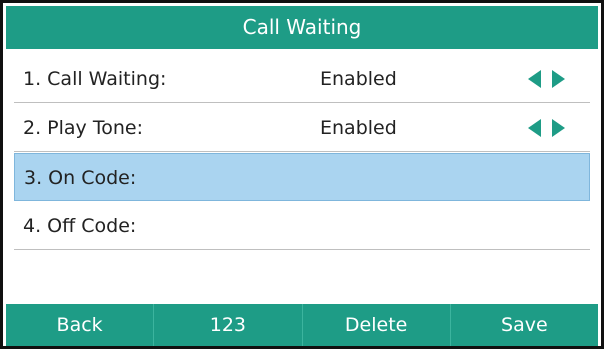 Image resolution: width=604 pixels, height=349 pixels. Describe the element at coordinates (95, 79) in the screenshot. I see `row-label: 1. Call Waiting:` at that location.